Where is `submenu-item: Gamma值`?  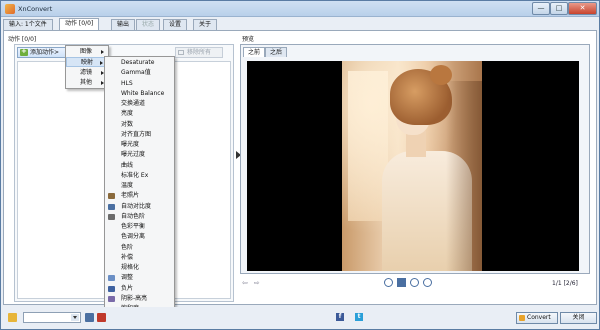
submenu-item: Gamma值 is located at coordinates (139, 73).